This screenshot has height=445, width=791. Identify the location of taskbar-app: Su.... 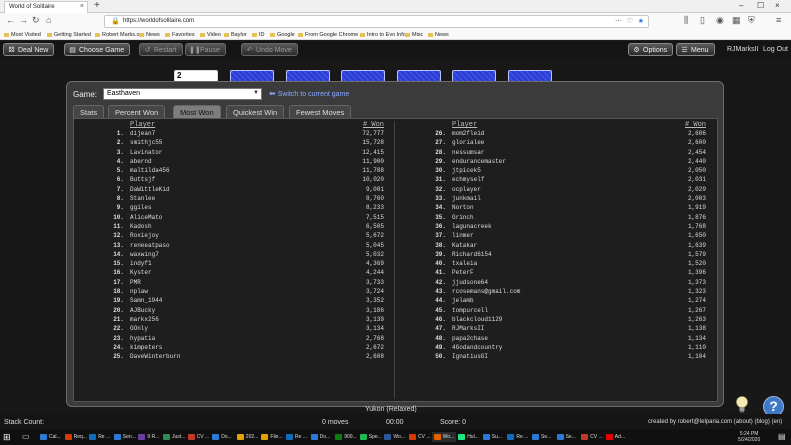
(492, 437).